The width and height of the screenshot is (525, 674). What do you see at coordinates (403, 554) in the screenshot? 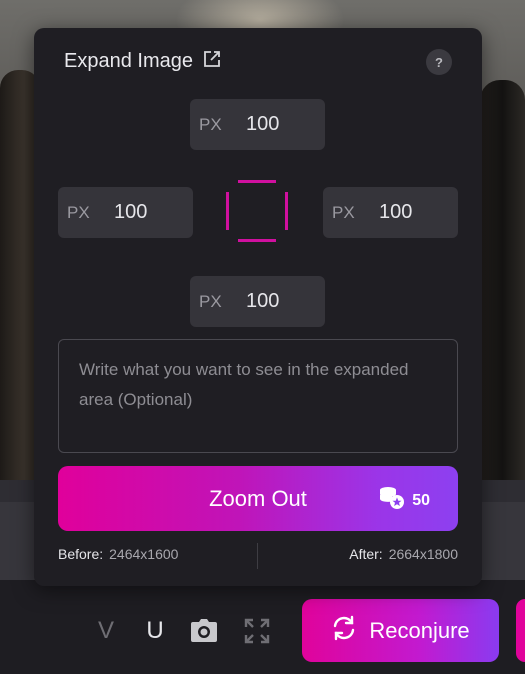
I see `after-size: After: 2664x1800` at bounding box center [403, 554].